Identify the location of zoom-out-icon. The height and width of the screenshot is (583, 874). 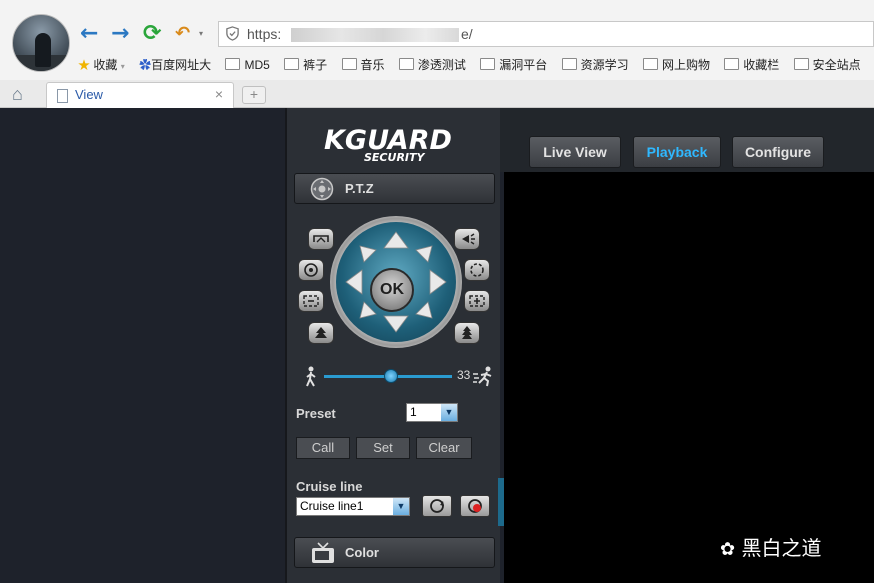
(311, 301).